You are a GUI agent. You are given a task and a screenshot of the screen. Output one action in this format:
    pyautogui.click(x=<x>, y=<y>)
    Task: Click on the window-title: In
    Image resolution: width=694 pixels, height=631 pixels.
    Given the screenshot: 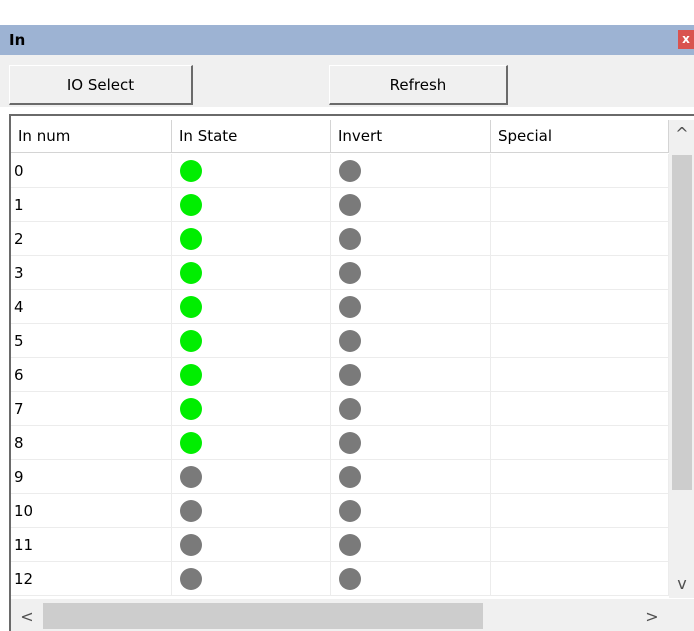 What is the action you would take?
    pyautogui.click(x=17, y=40)
    